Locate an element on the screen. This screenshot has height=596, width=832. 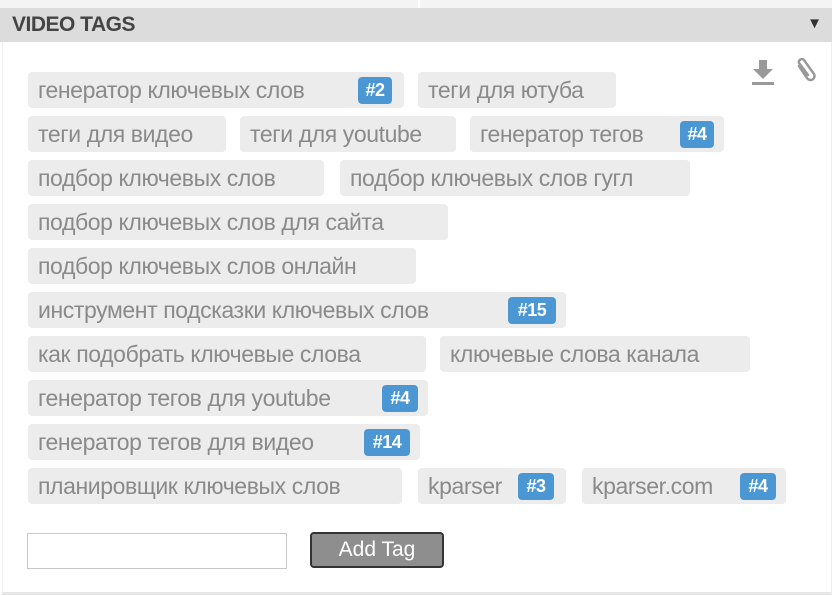
tag-count-badge: #15 is located at coordinates (532, 310).